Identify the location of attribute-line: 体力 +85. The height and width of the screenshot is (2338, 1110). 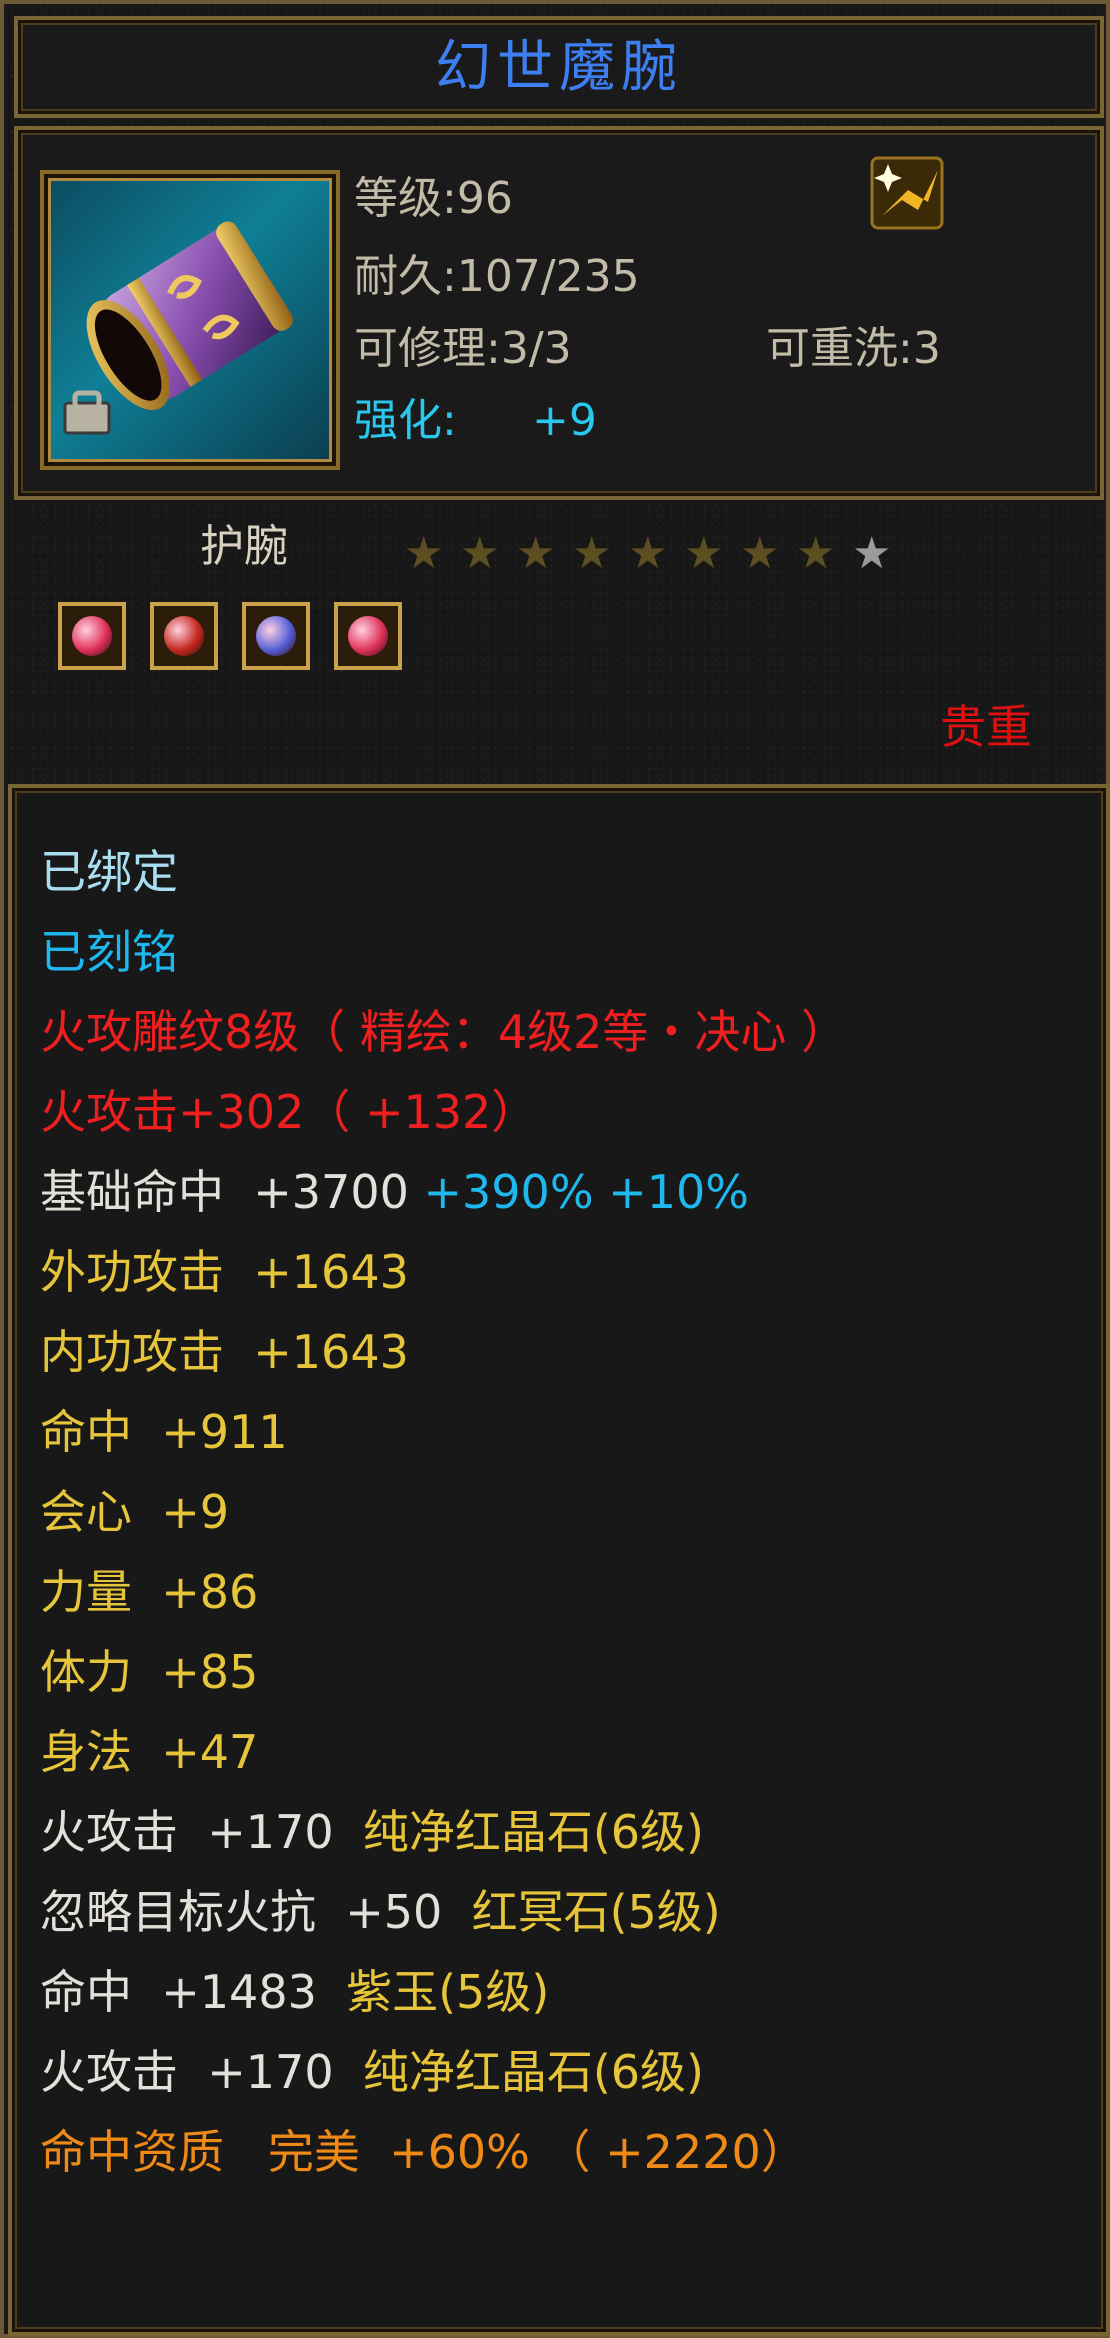
(149, 1672).